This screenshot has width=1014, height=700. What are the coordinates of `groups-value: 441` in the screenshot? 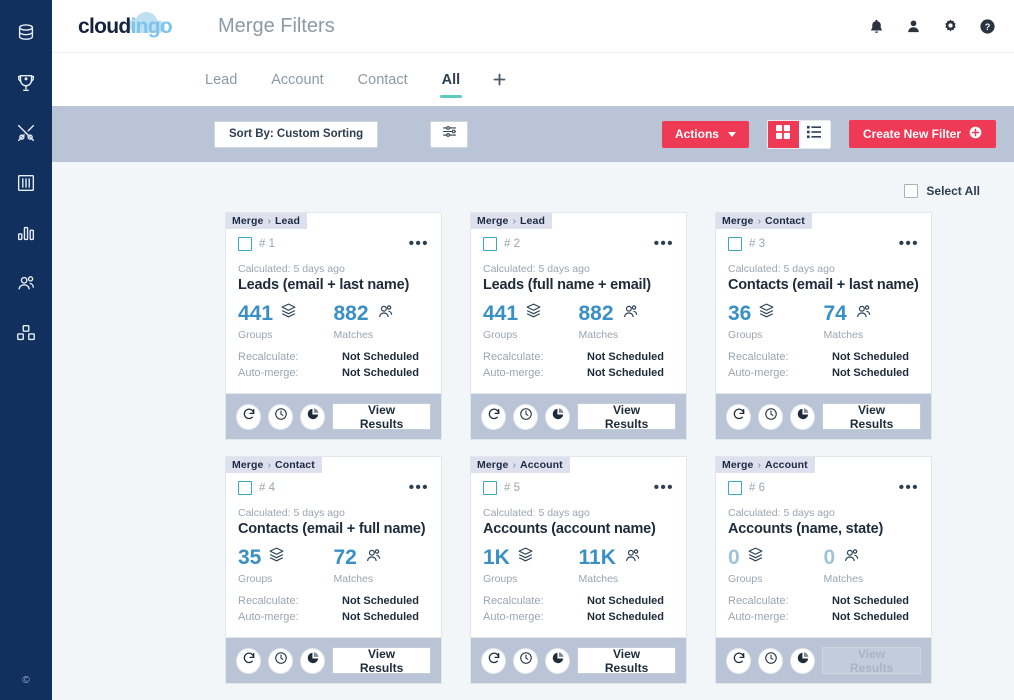 It's located at (256, 313).